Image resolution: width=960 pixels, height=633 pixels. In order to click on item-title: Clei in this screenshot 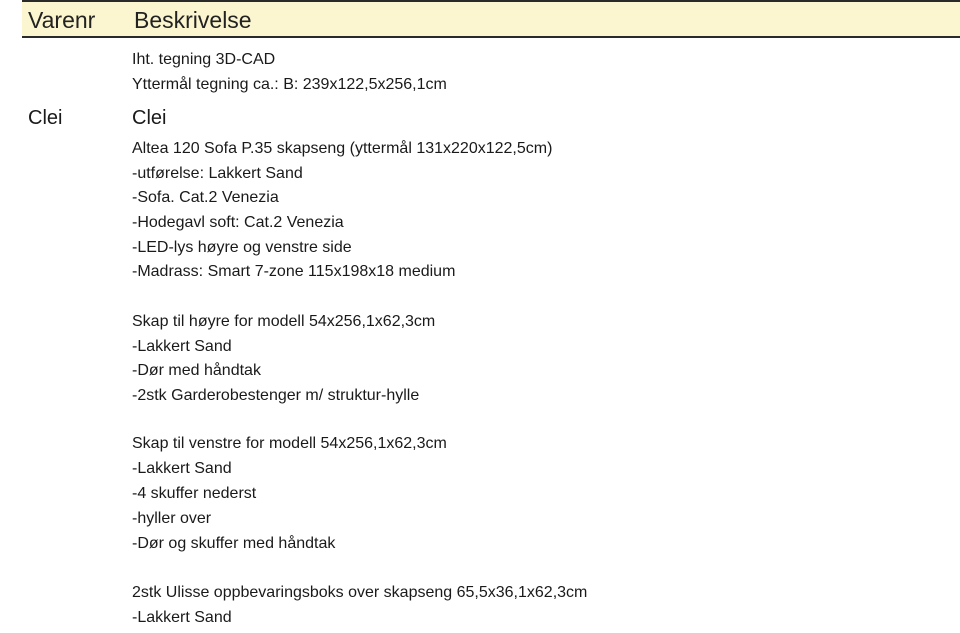, I will do `click(149, 118)`.